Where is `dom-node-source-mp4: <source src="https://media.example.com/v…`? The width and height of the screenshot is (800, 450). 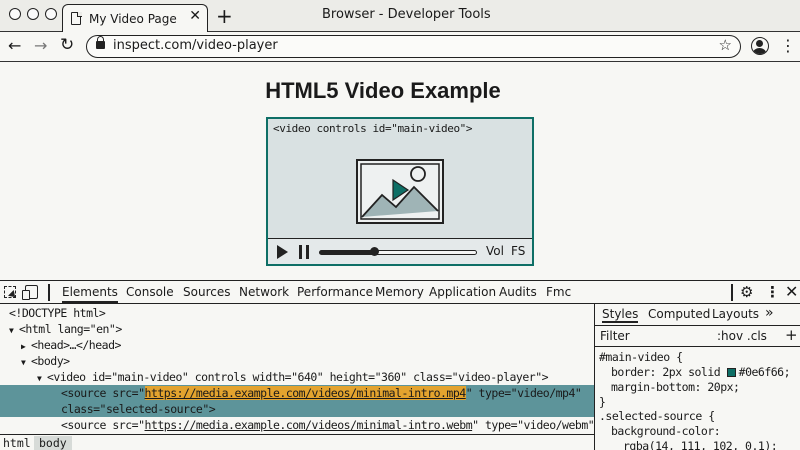
dom-node-source-mp4: <source src="https://media.example.com/v… is located at coordinates (321, 393).